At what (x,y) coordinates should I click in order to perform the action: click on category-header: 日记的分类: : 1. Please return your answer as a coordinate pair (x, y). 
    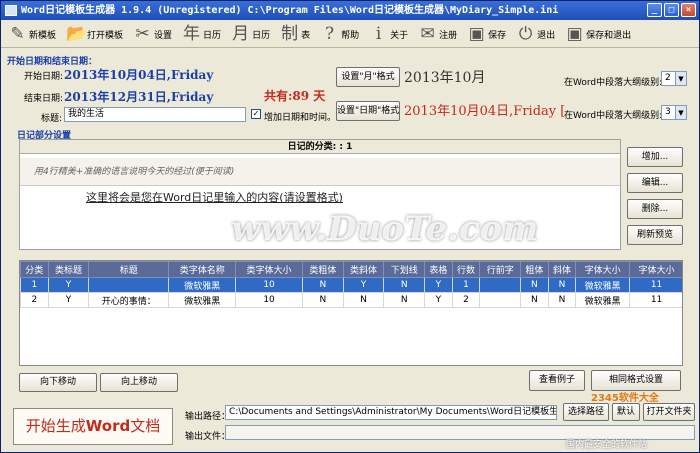
    Looking at the image, I should click on (320, 147).